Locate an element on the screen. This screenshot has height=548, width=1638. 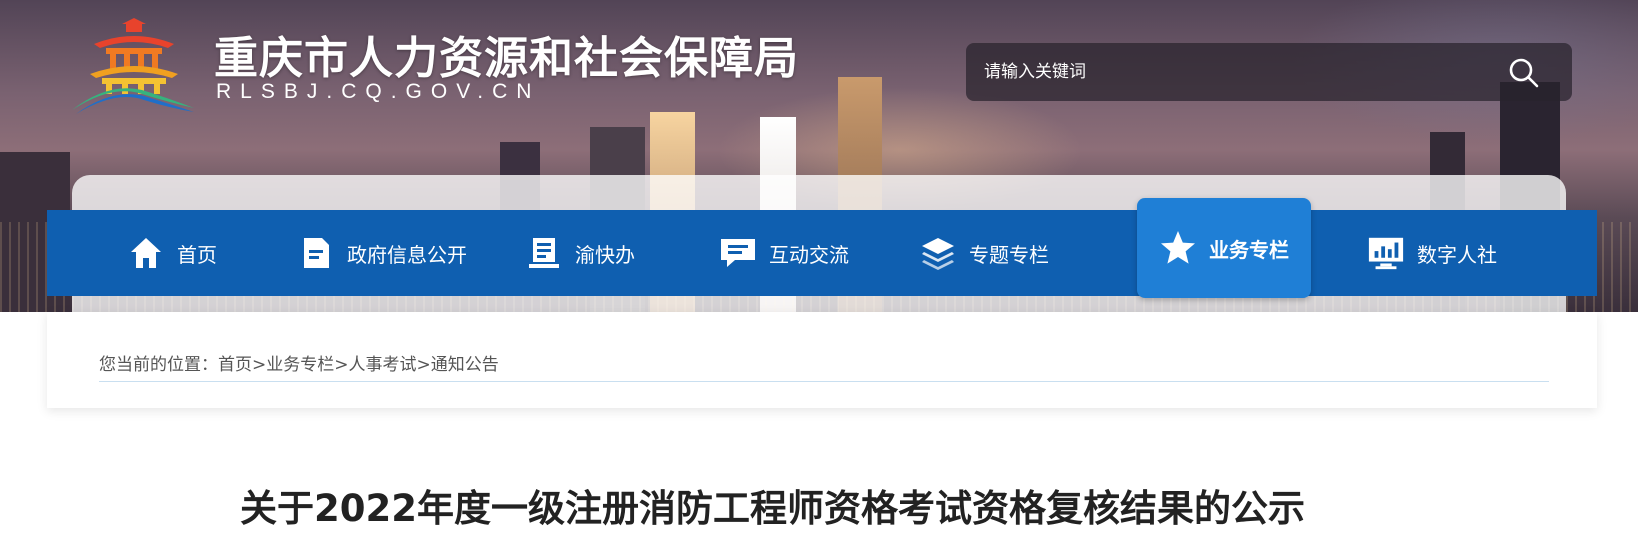
nav-item-label: 首页 is located at coordinates (197, 254).